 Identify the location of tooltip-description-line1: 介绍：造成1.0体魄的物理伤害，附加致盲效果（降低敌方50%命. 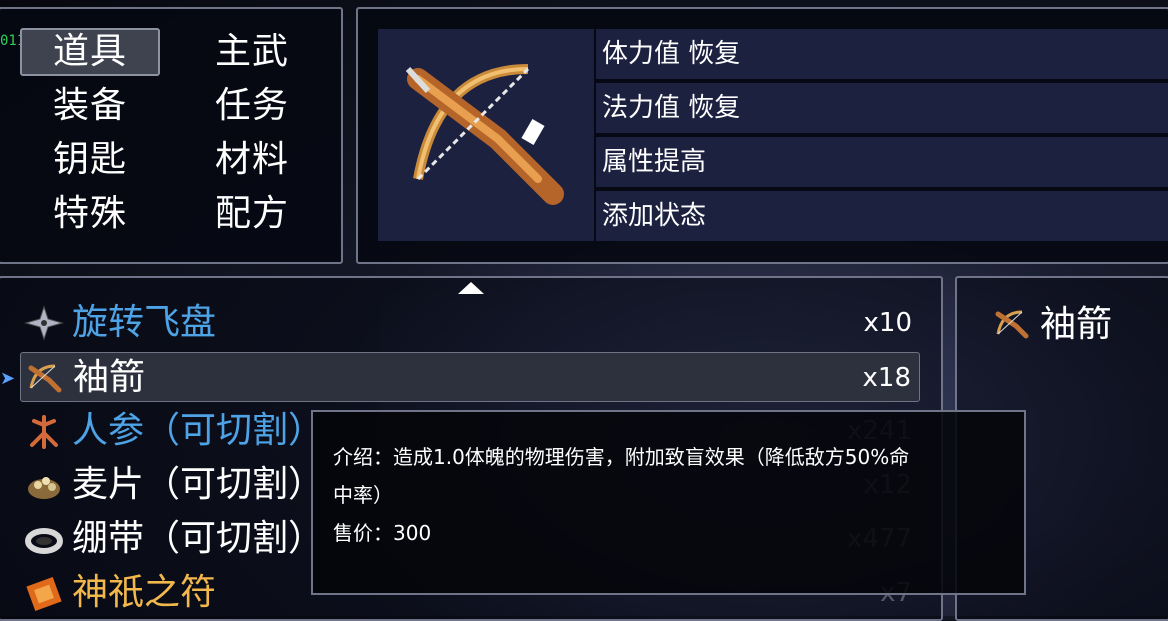
(621, 457).